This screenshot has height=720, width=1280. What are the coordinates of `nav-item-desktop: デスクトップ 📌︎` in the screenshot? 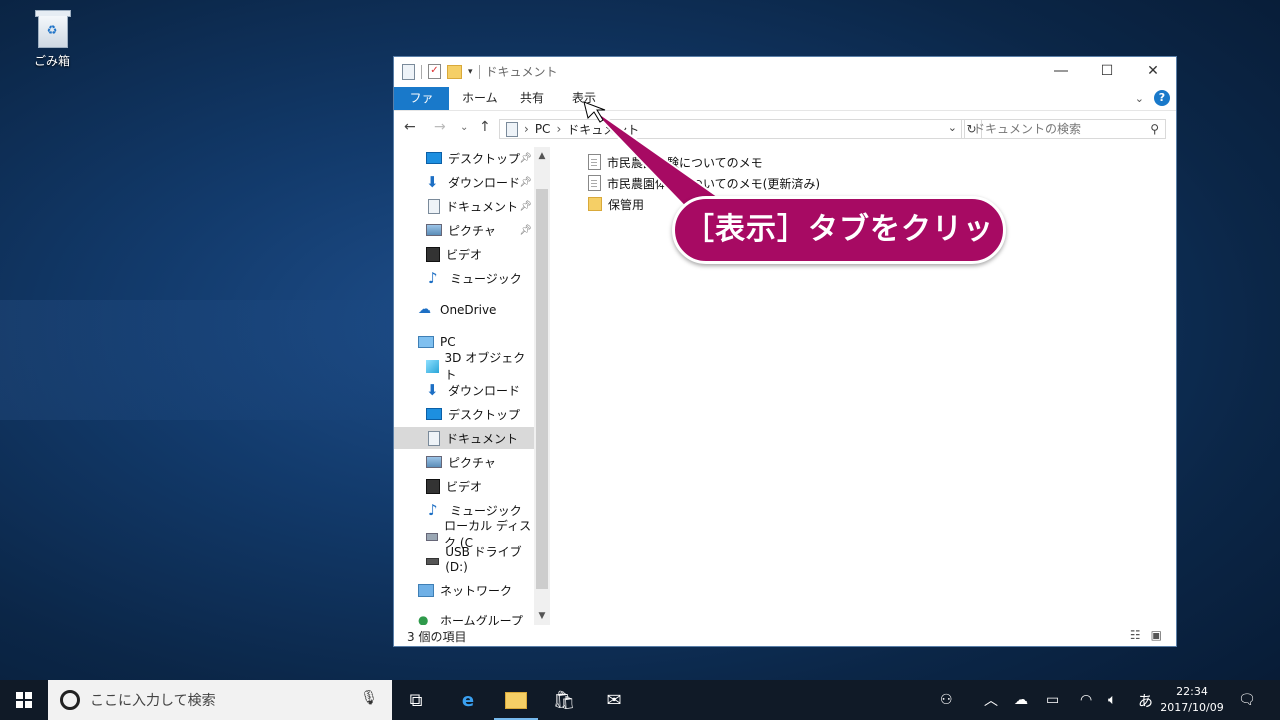 It's located at (464, 158).